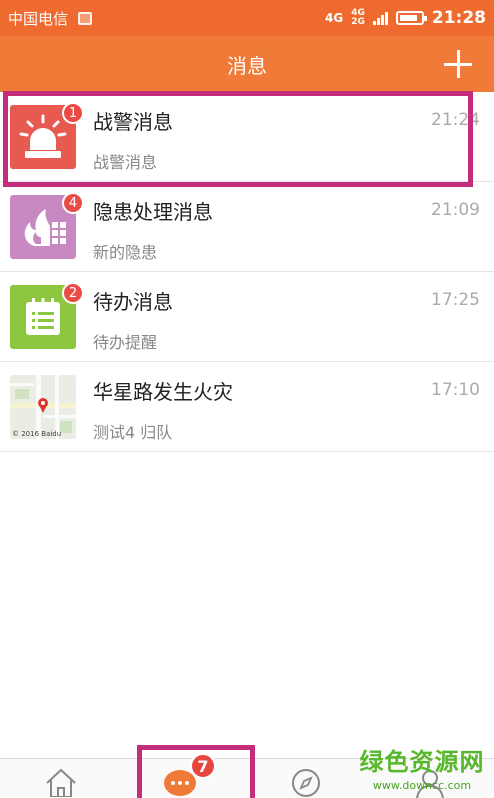 This screenshot has height=798, width=494. Describe the element at coordinates (73, 293) in the screenshot. I see `unread-badge: 2` at that location.